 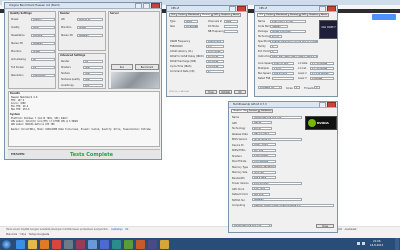 What do you see at coordinates (322, 73) in the screenshot?
I see `level2-value: 4 x 256 KBytes` at bounding box center [322, 73].